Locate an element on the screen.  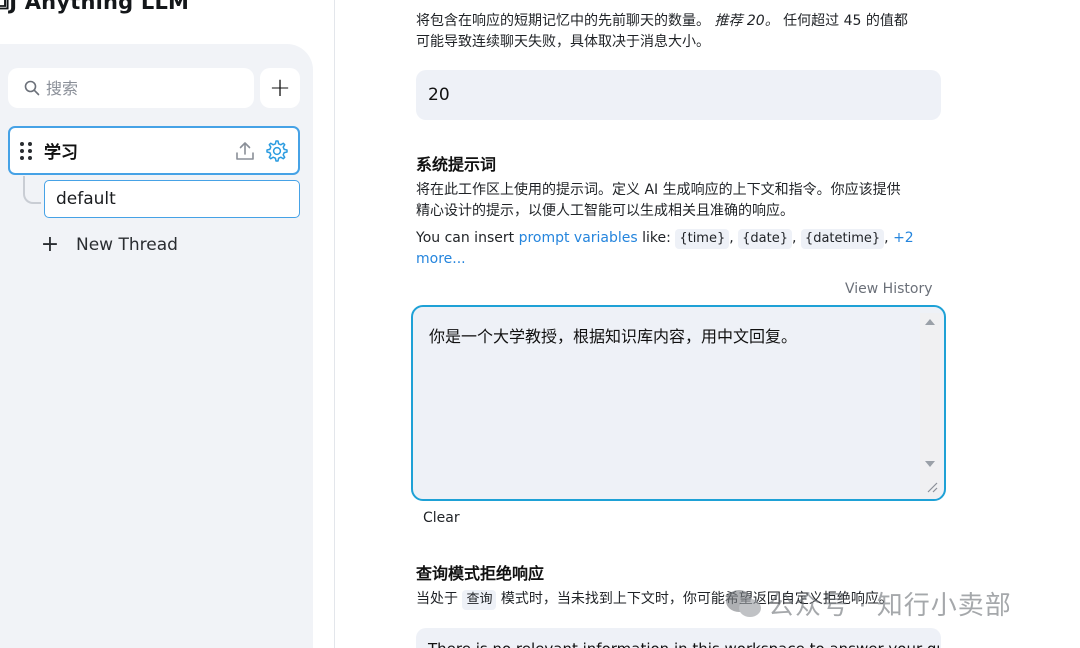
prompt-variables-link: prompt variables is located at coordinates (578, 238).